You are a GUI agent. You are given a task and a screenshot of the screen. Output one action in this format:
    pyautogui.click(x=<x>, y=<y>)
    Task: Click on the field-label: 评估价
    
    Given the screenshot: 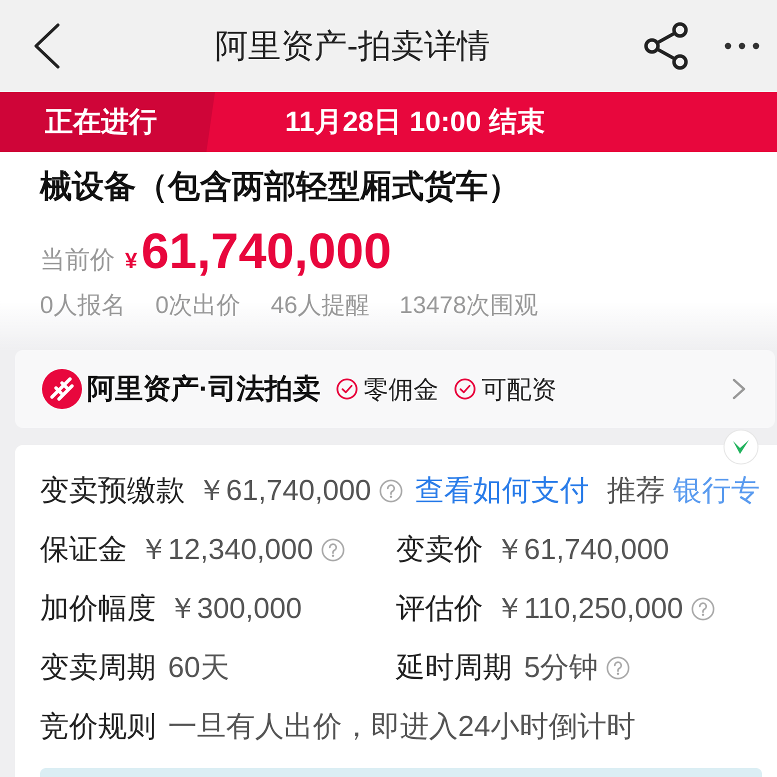 What is the action you would take?
    pyautogui.click(x=439, y=609)
    